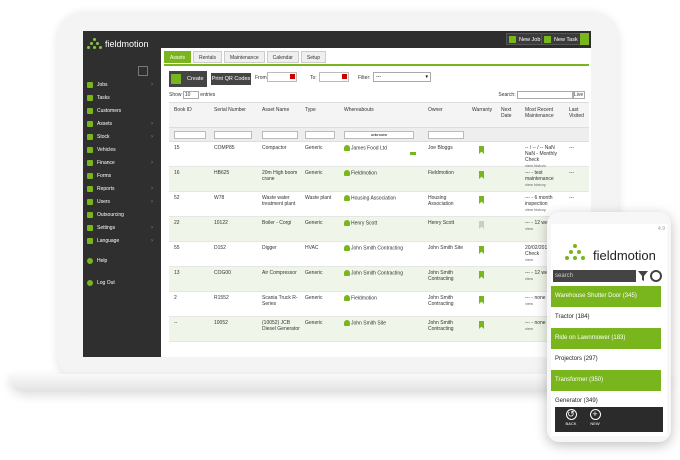 The image size is (680, 460). Describe the element at coordinates (90, 283) in the screenshot. I see `power-icon` at that location.